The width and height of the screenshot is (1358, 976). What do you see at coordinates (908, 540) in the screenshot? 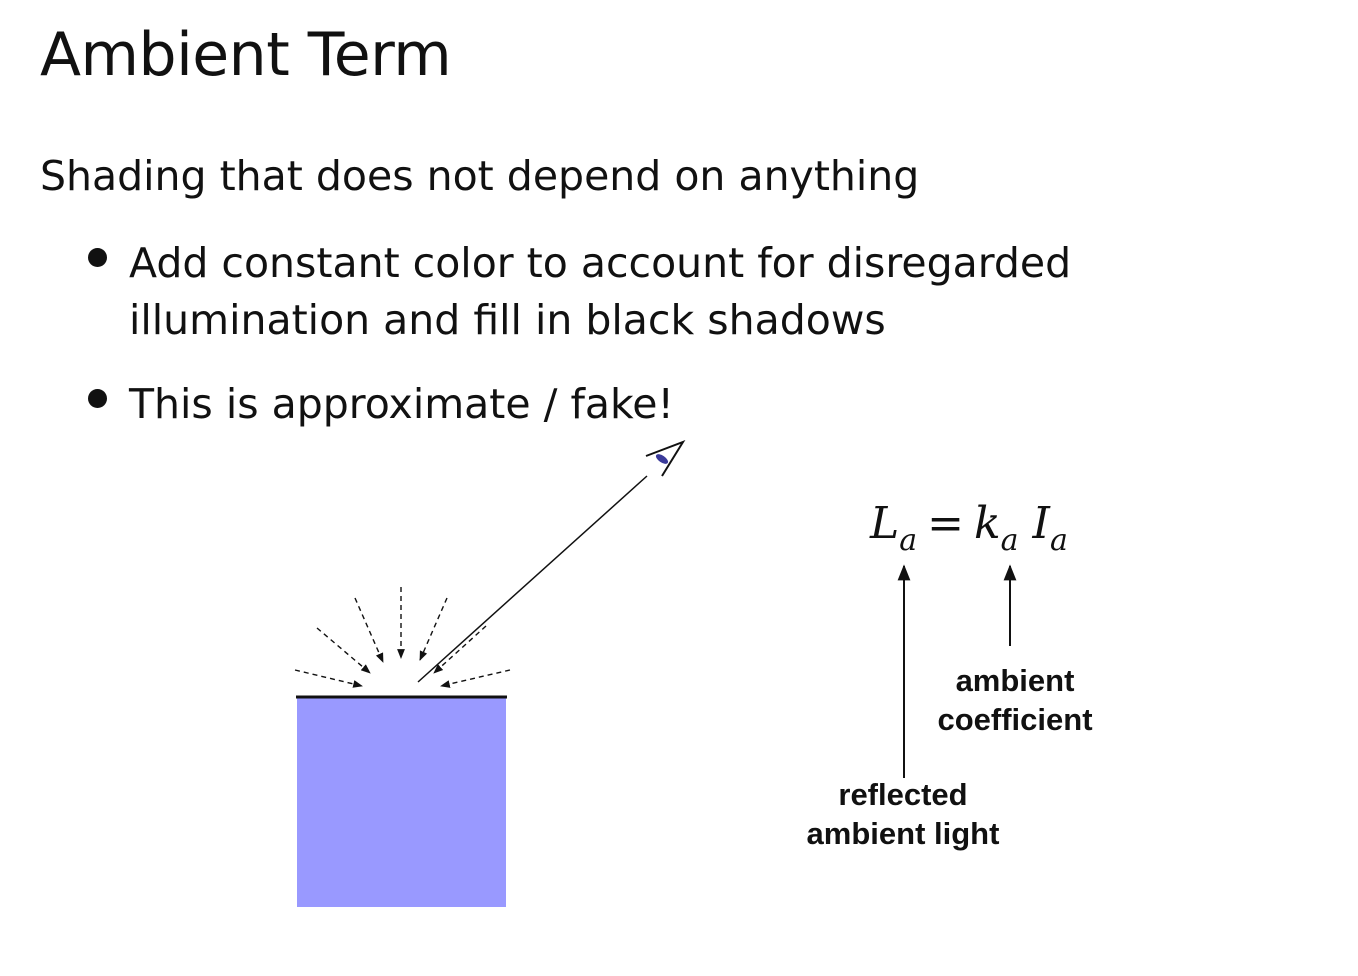
I see `formula-L-subscript: a` at bounding box center [908, 540].